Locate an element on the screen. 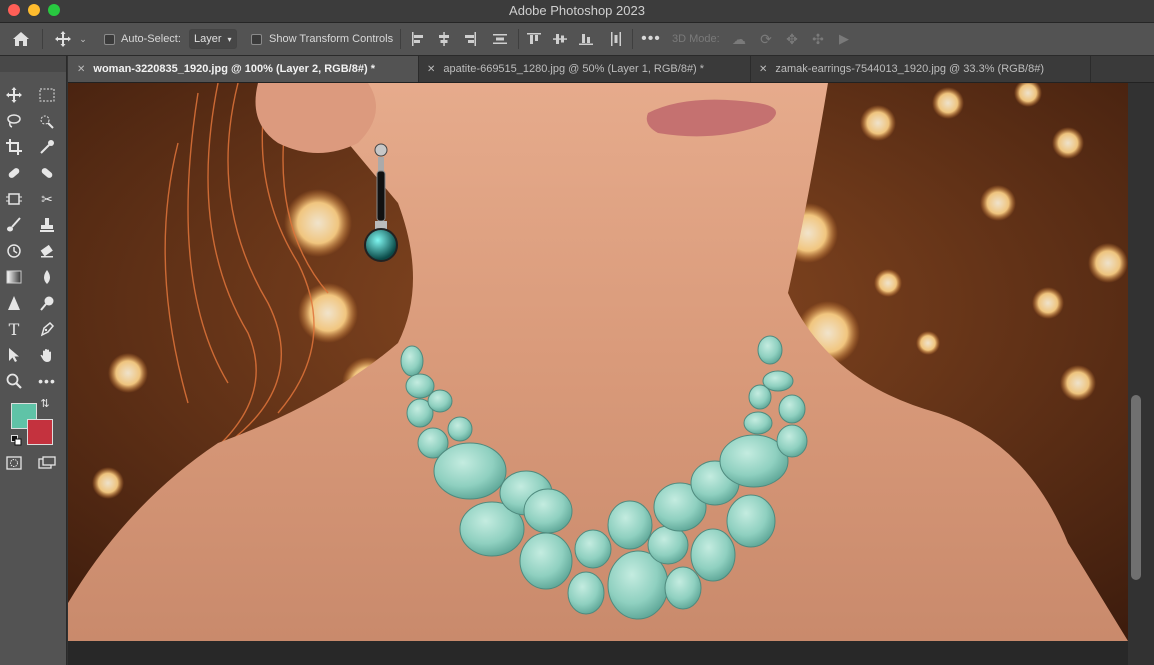 This screenshot has height=665, width=1154. auto-select-checkbox is located at coordinates (109, 39).